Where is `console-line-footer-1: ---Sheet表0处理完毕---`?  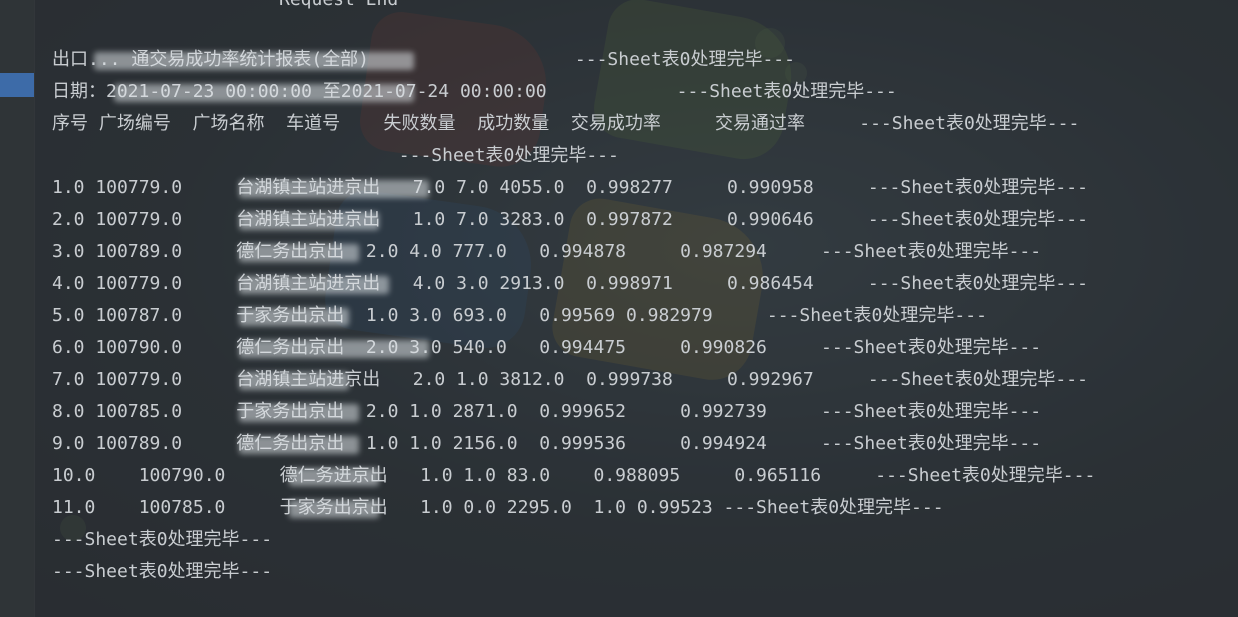 console-line-footer-1: ---Sheet表0处理完毕--- is located at coordinates (162, 539).